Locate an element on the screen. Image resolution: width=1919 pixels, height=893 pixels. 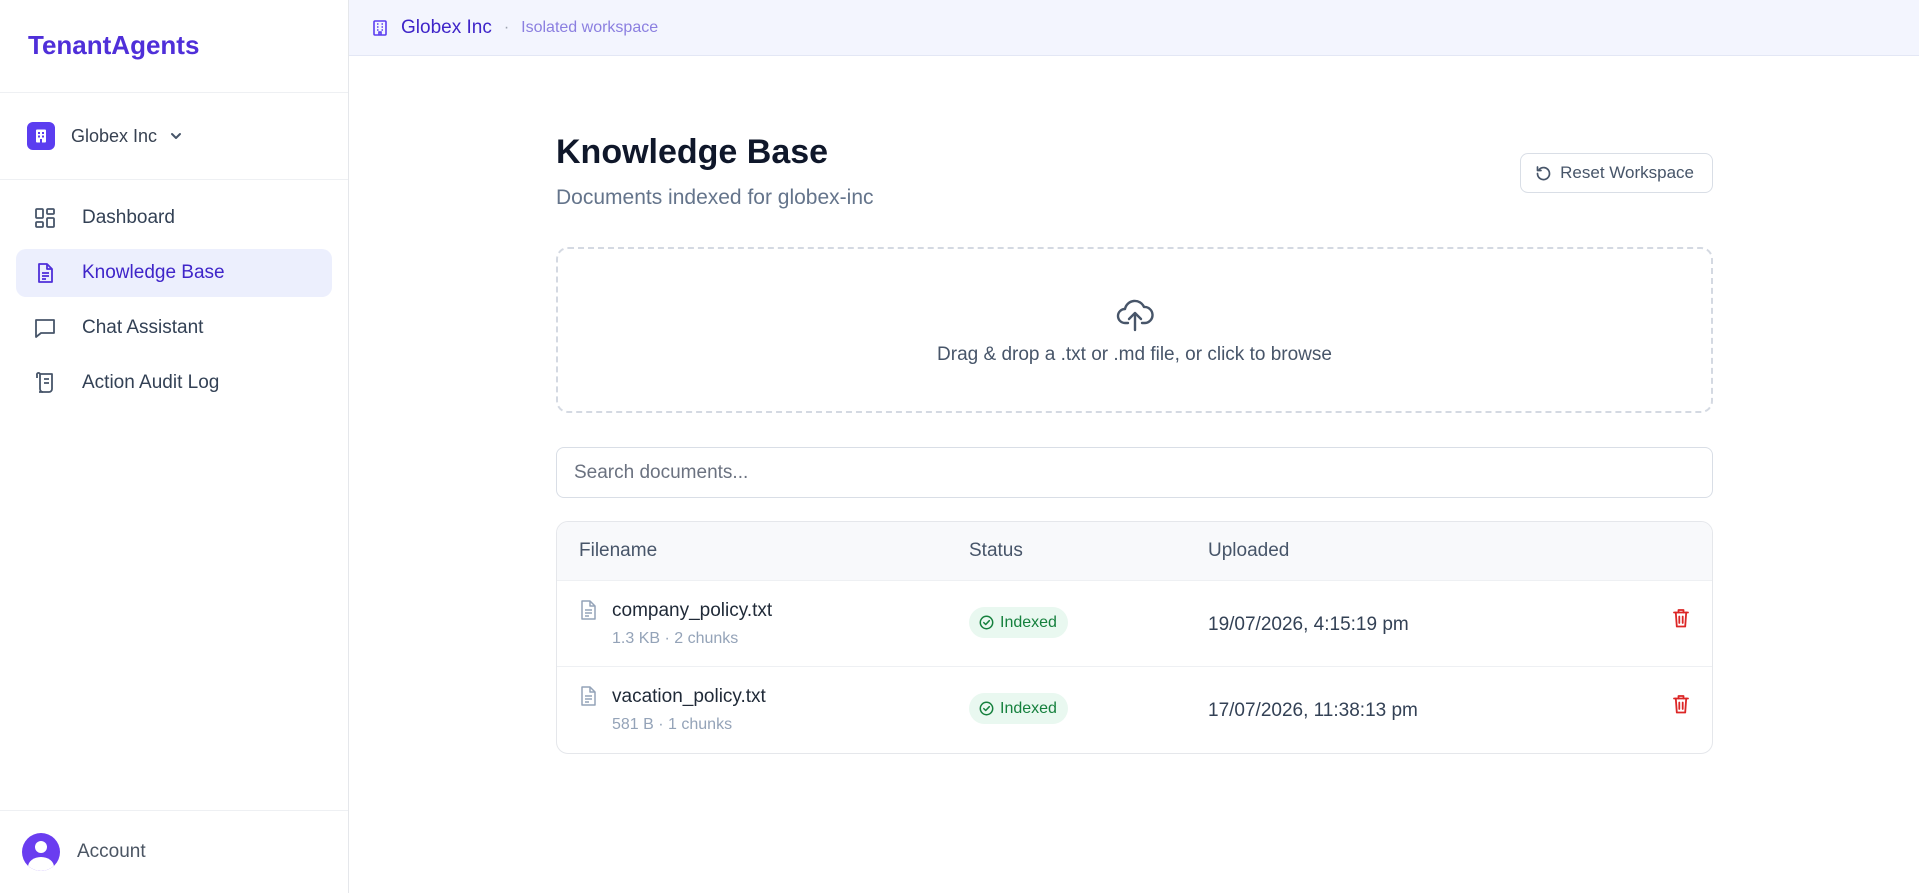
tenant-selector: Globex Inc is located at coordinates (174, 136).